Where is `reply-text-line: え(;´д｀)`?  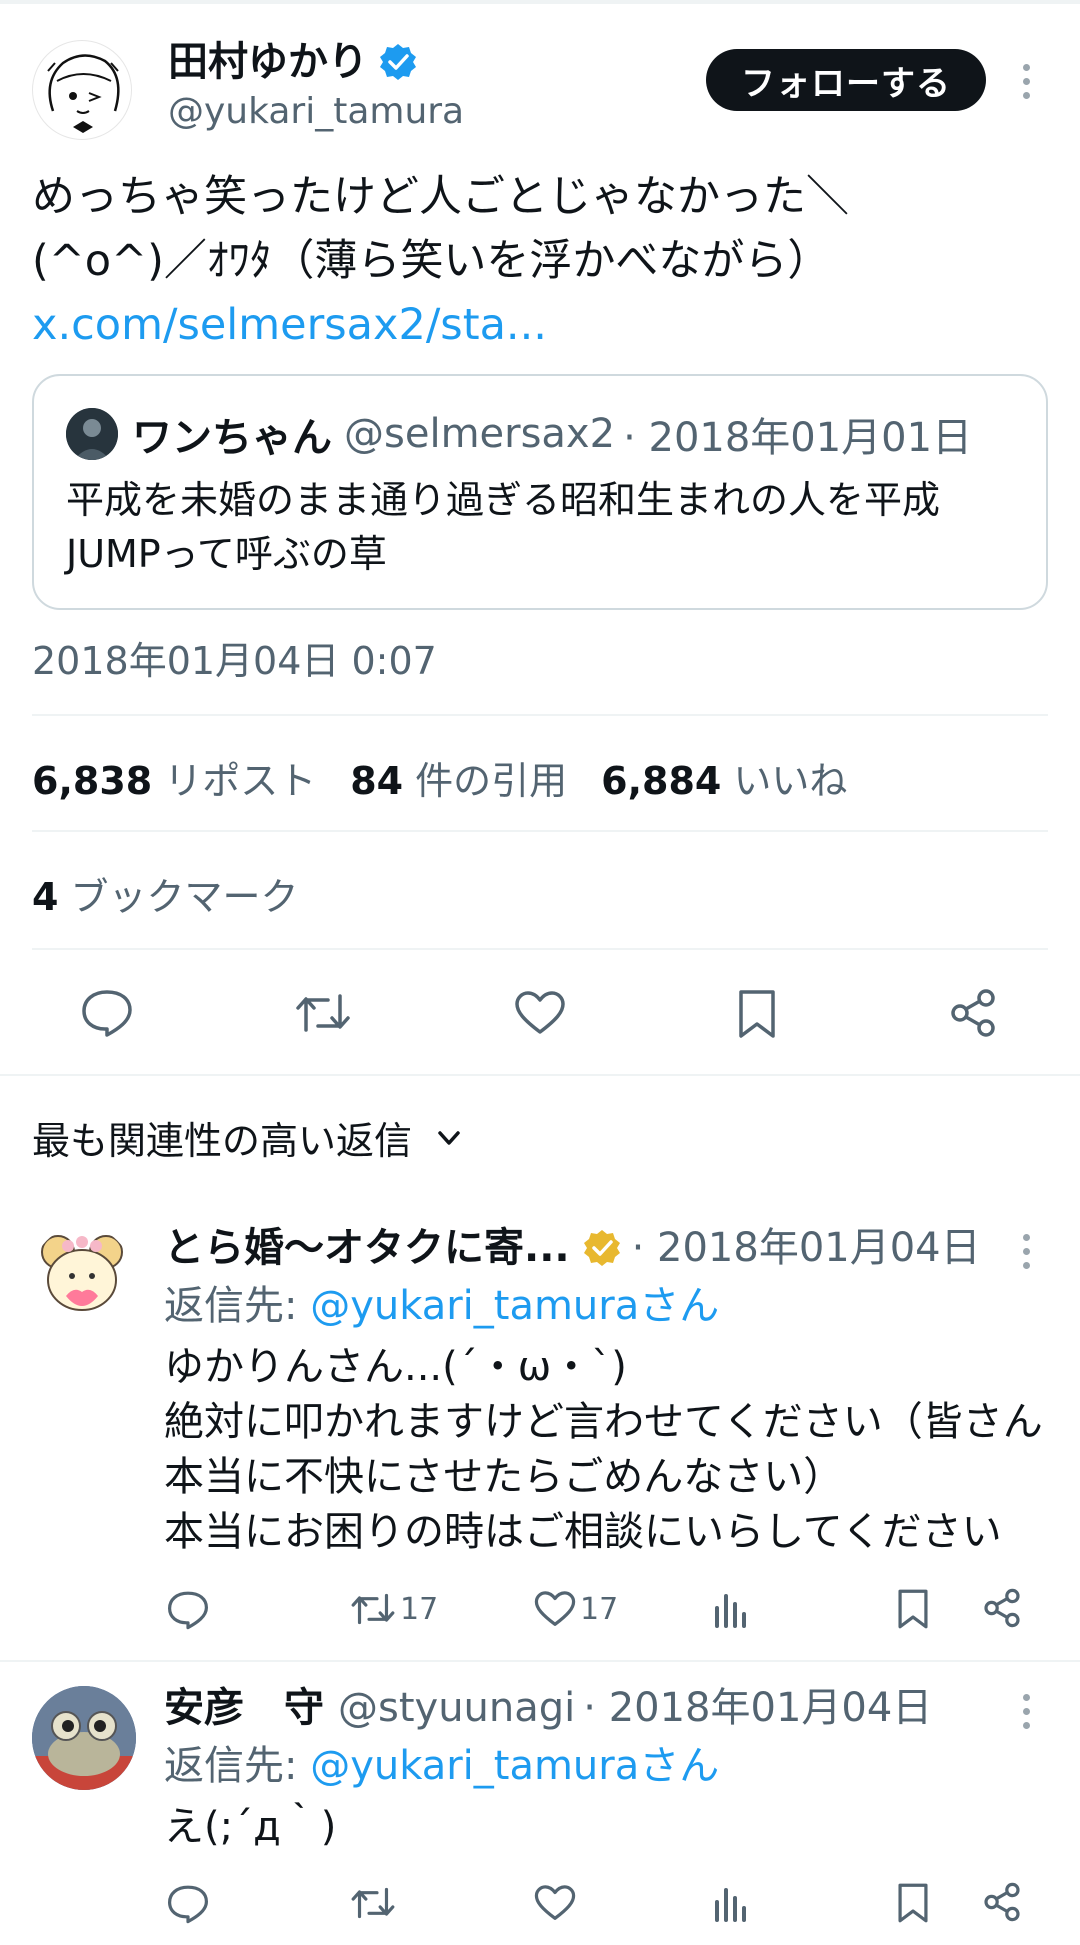
reply-text-line: え(;´д｀) is located at coordinates (250, 1827).